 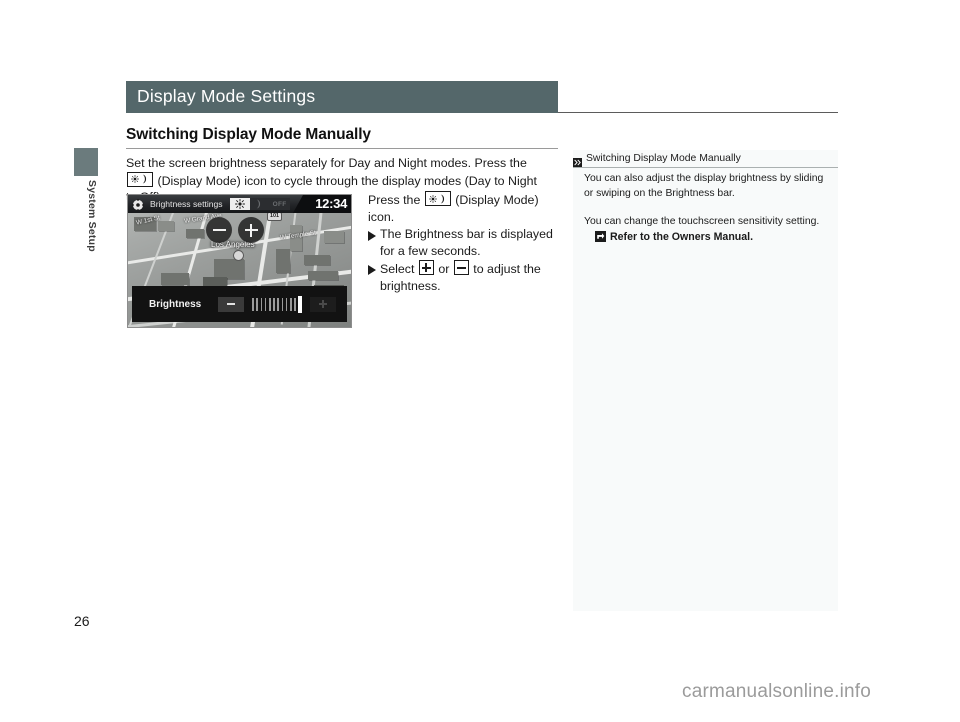 I want to click on side-note-spacer, so click(x=709, y=208).